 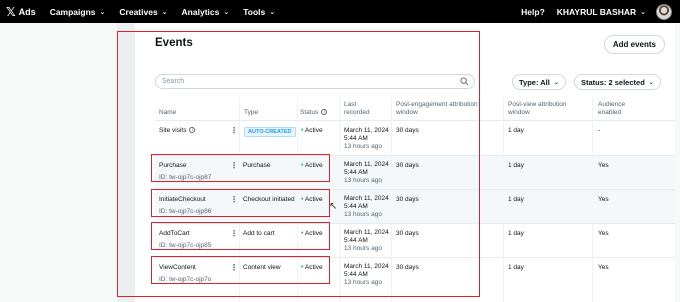 I want to click on type-filter: Type: All ⌄, so click(x=539, y=82).